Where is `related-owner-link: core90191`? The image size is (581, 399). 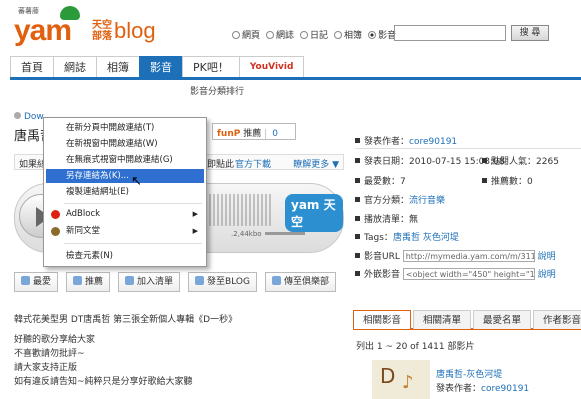 related-owner-link: core90191 is located at coordinates (505, 389).